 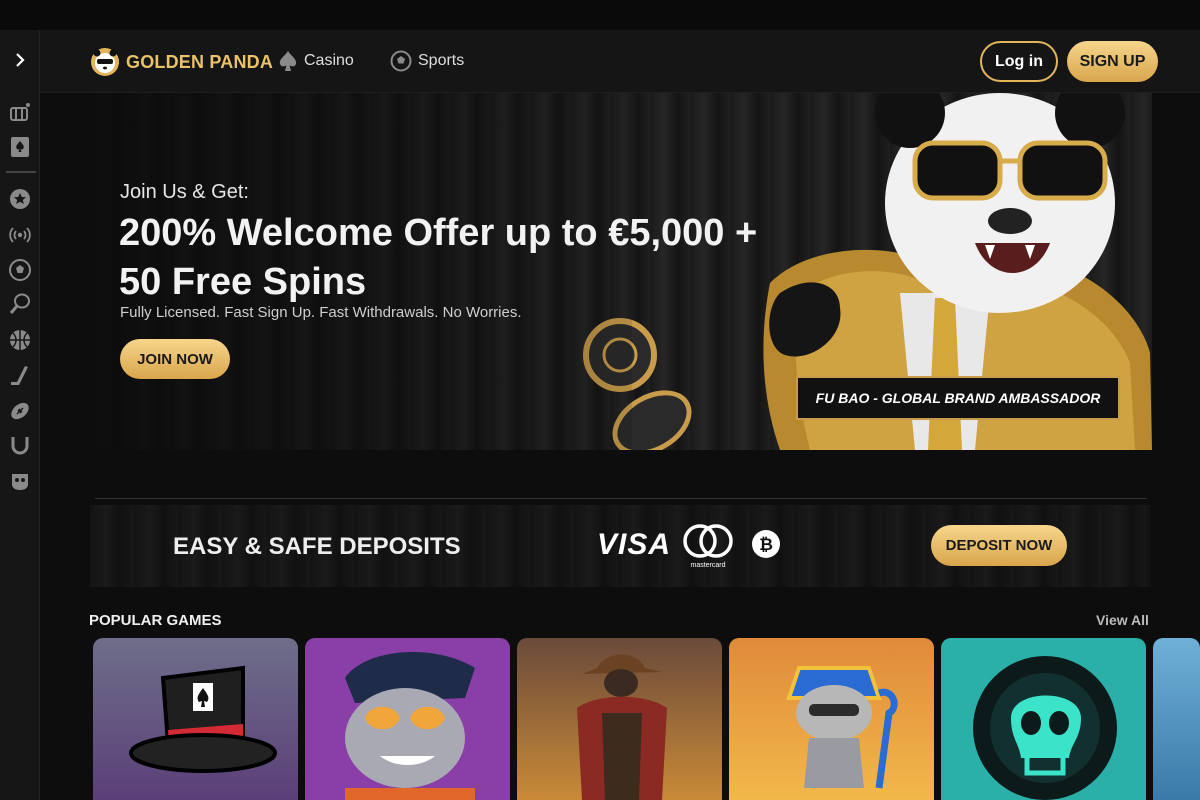 I want to click on spade-icon, so click(x=288, y=61).